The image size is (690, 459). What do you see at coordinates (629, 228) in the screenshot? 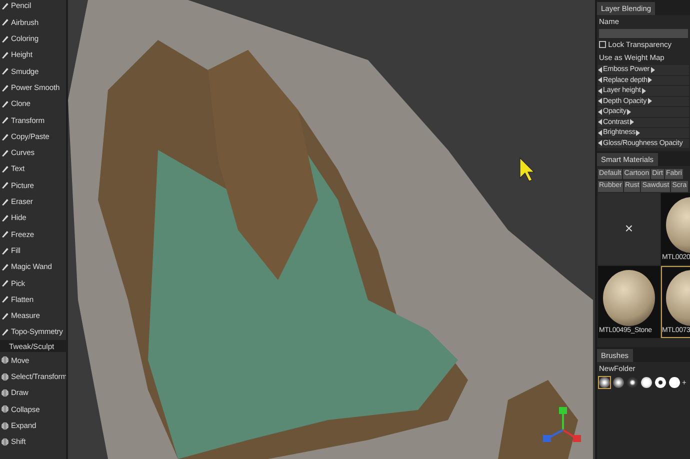
I see `empty-material-slot: ×` at bounding box center [629, 228].